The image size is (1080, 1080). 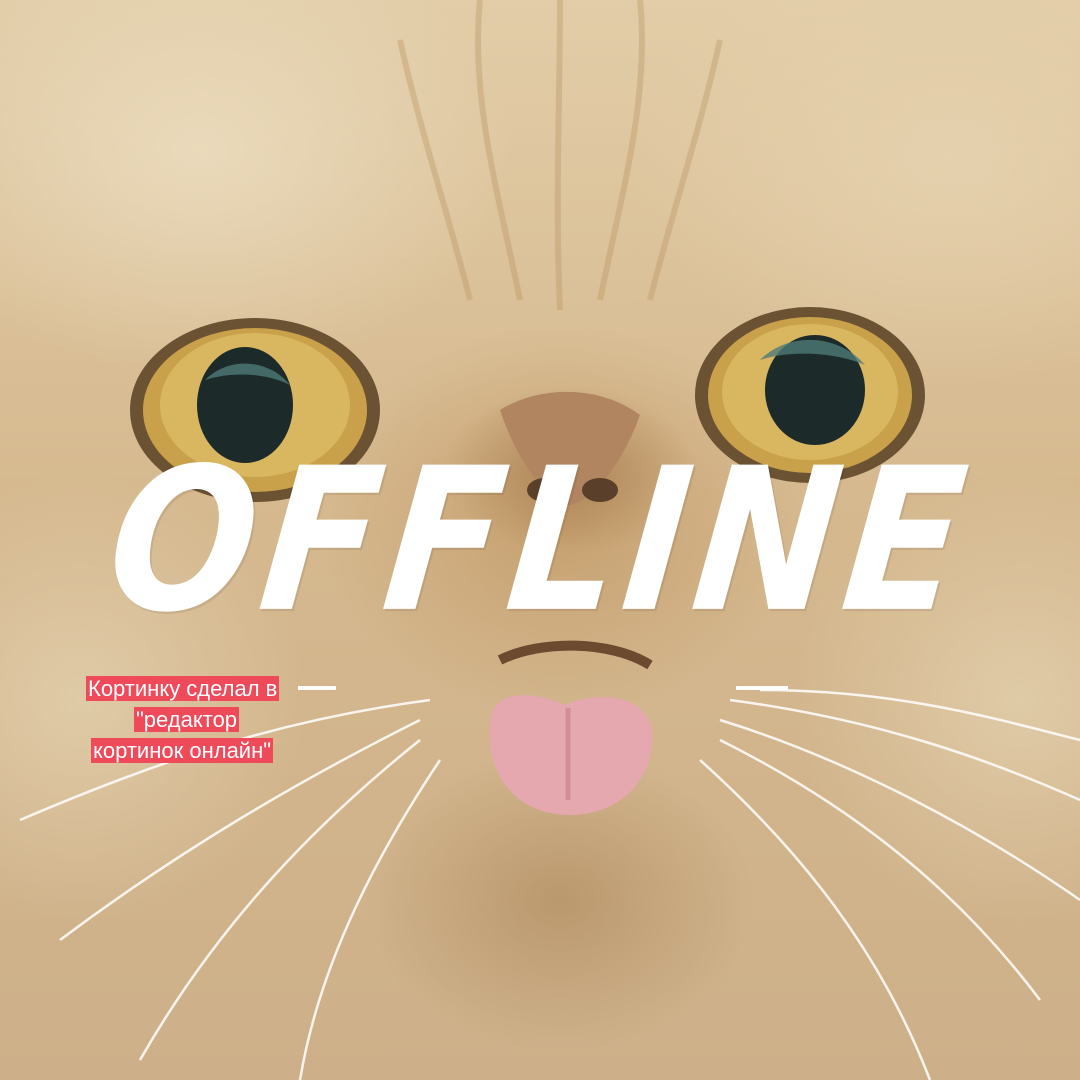 I want to click on caption-line-3: кортинок онлайн", so click(x=182, y=750).